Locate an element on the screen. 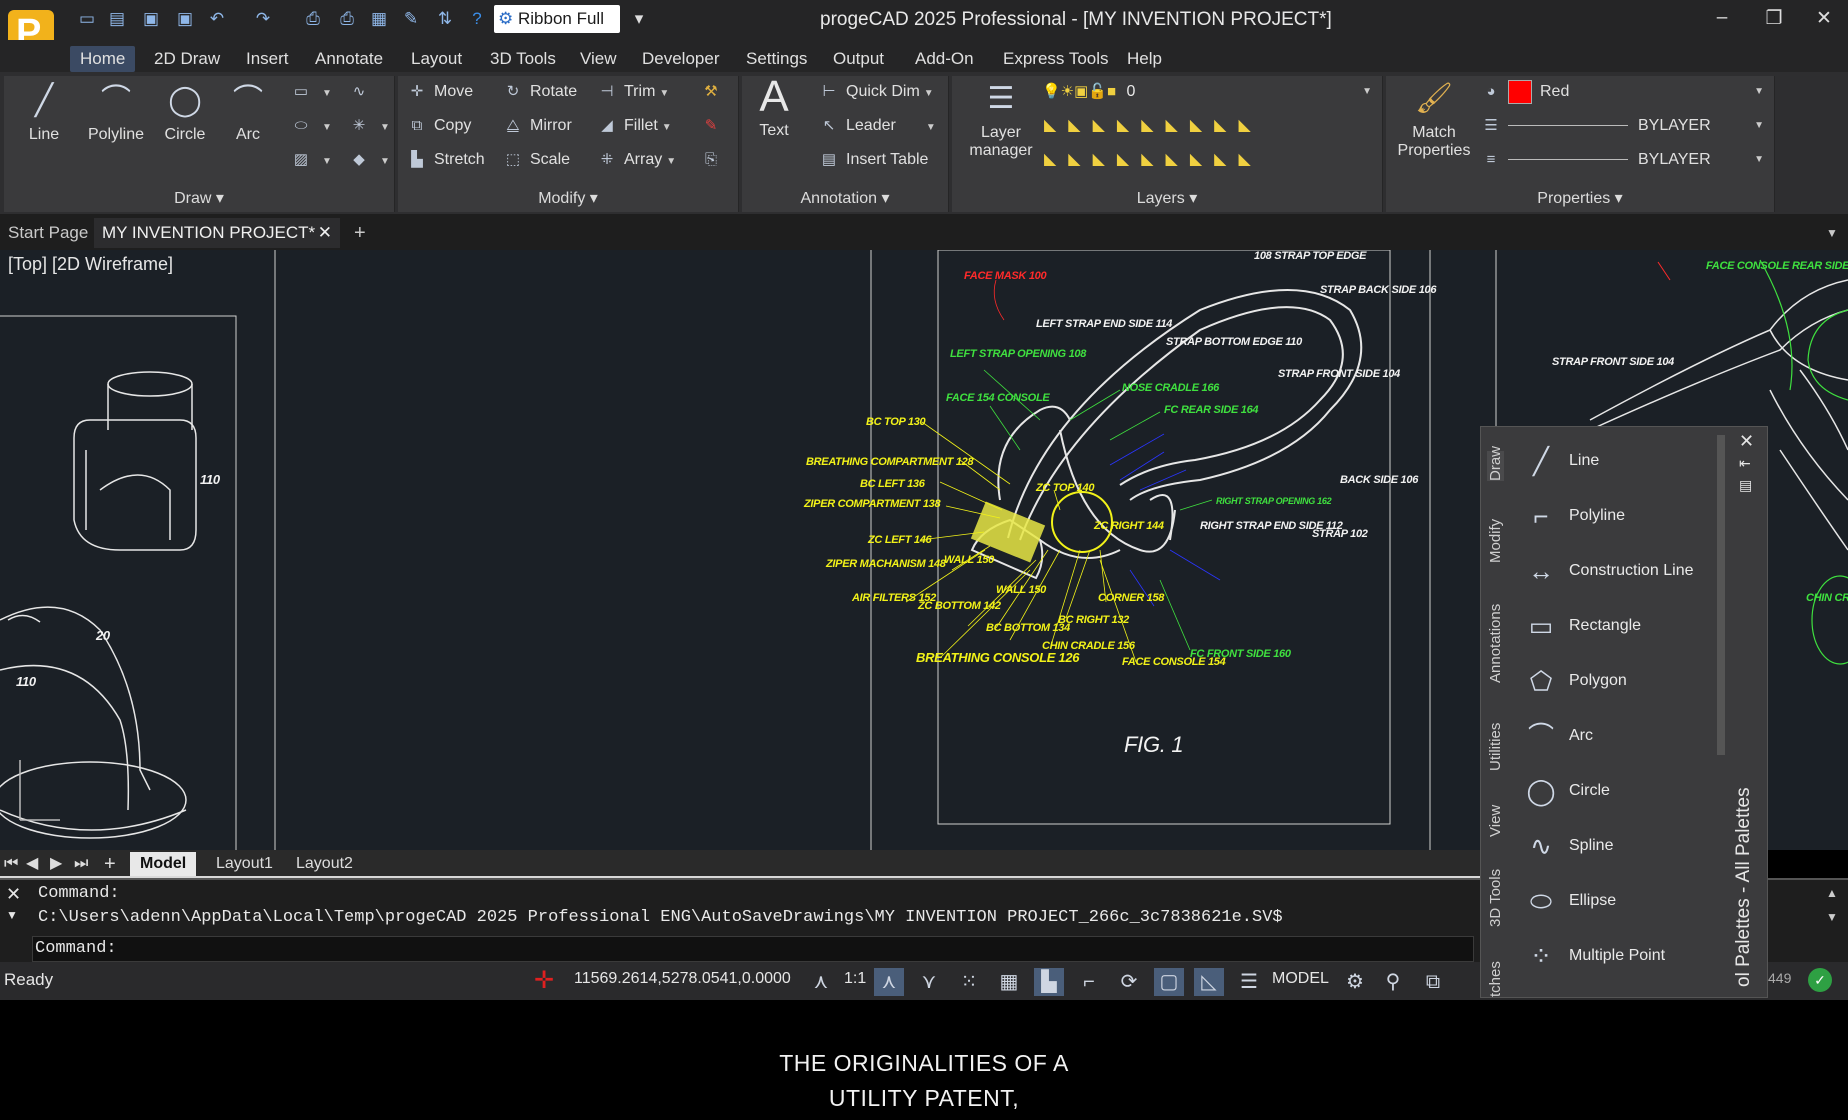 The width and height of the screenshot is (1848, 1120). menu-view: View is located at coordinates (598, 59).